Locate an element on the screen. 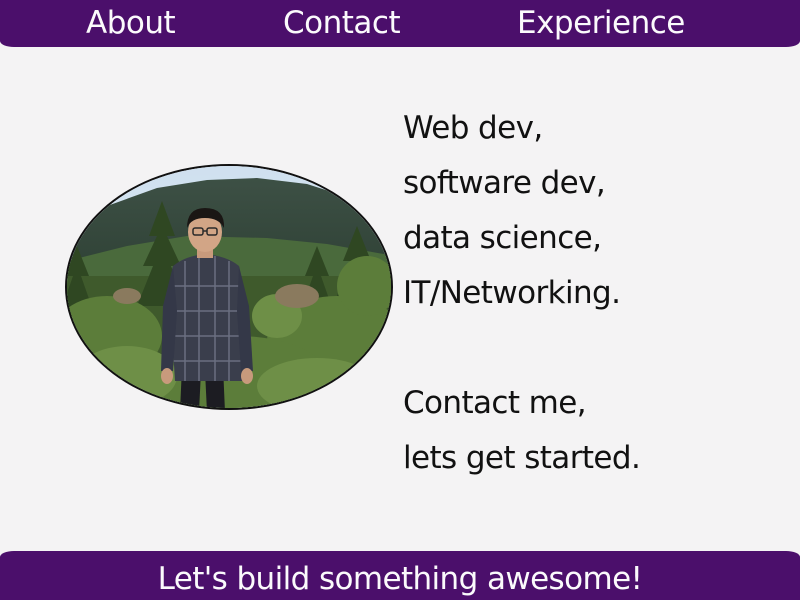 Image resolution: width=800 pixels, height=600 pixels. tagline-spacer is located at coordinates (521, 348).